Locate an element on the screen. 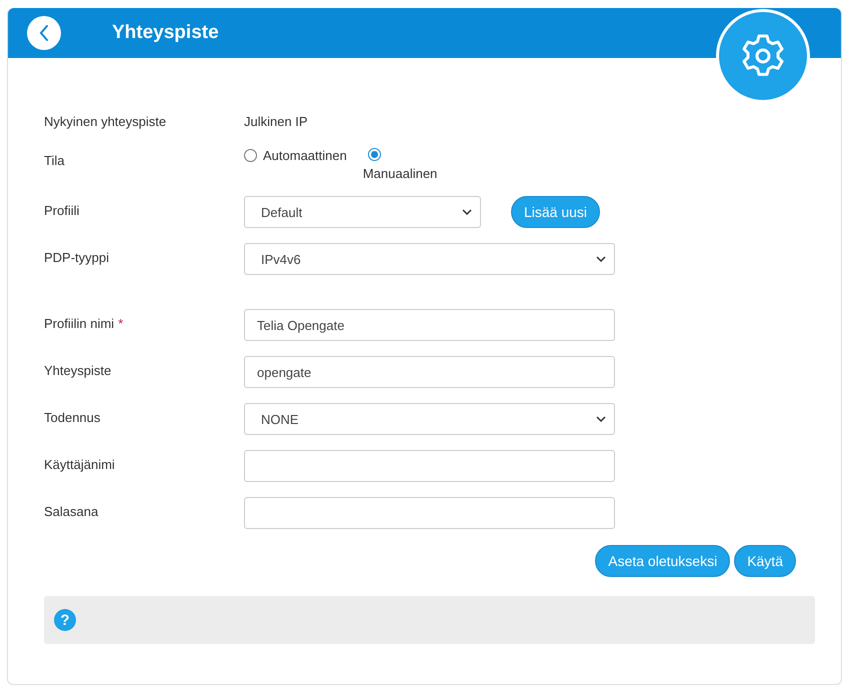 The image size is (850, 693). field-label: Yhteyspiste is located at coordinates (78, 370).